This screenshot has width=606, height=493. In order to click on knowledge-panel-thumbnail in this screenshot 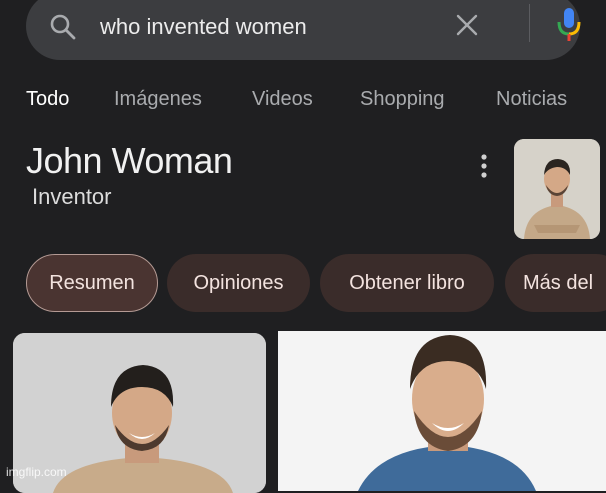, I will do `click(557, 189)`.